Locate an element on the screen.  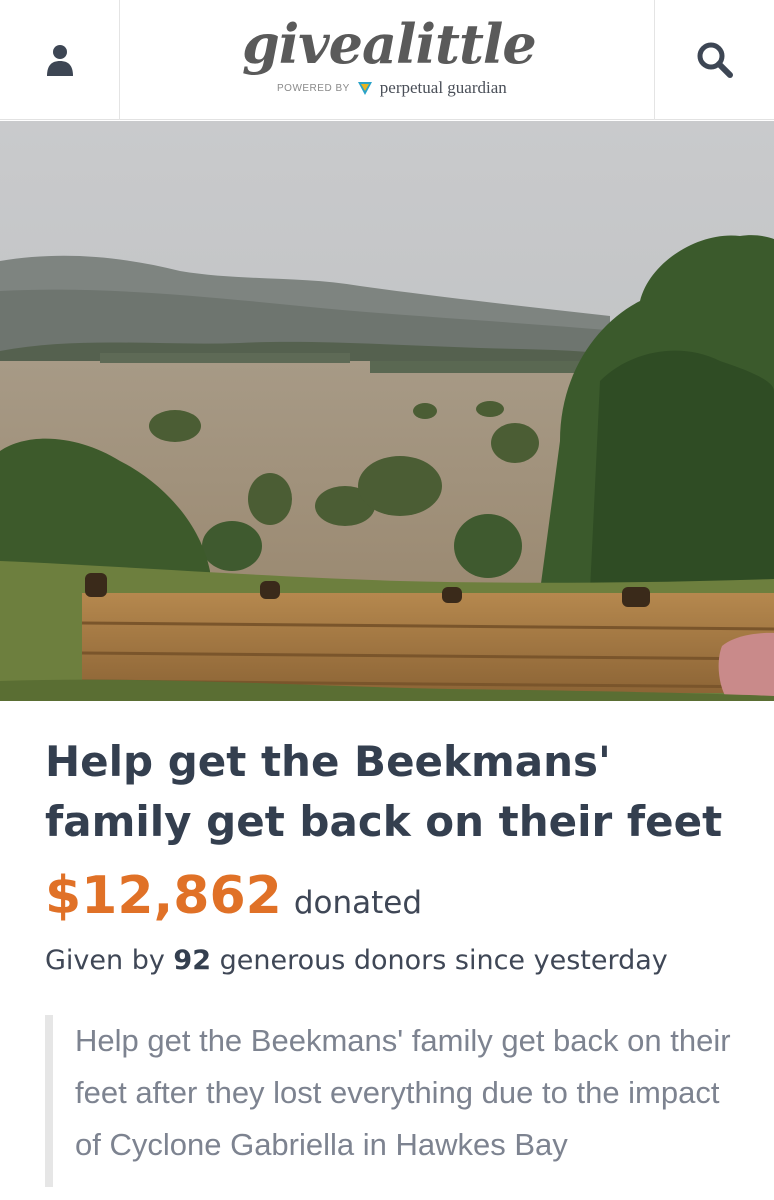
given-prefix: Given by is located at coordinates (105, 960).